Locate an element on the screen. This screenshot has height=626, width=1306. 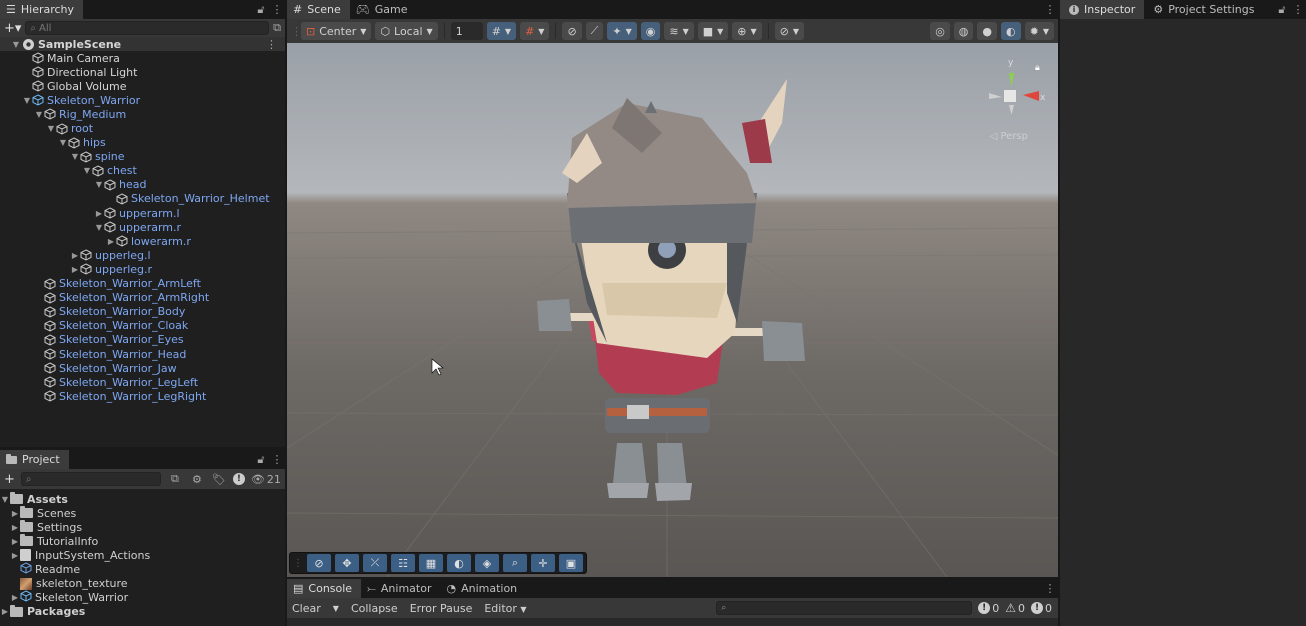
project-item: ▶ Packages is located at coordinates (142, 611).